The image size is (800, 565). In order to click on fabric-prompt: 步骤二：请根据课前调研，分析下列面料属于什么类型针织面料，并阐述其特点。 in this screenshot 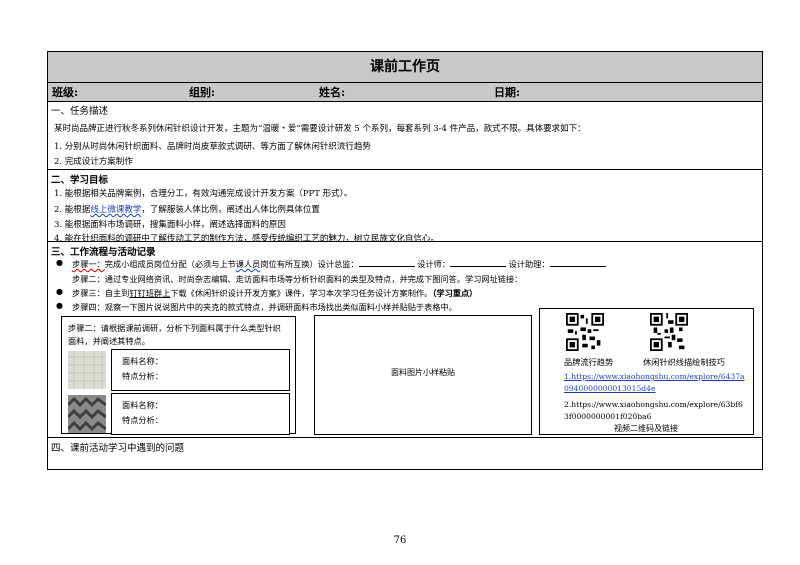, I will do `click(174, 334)`.